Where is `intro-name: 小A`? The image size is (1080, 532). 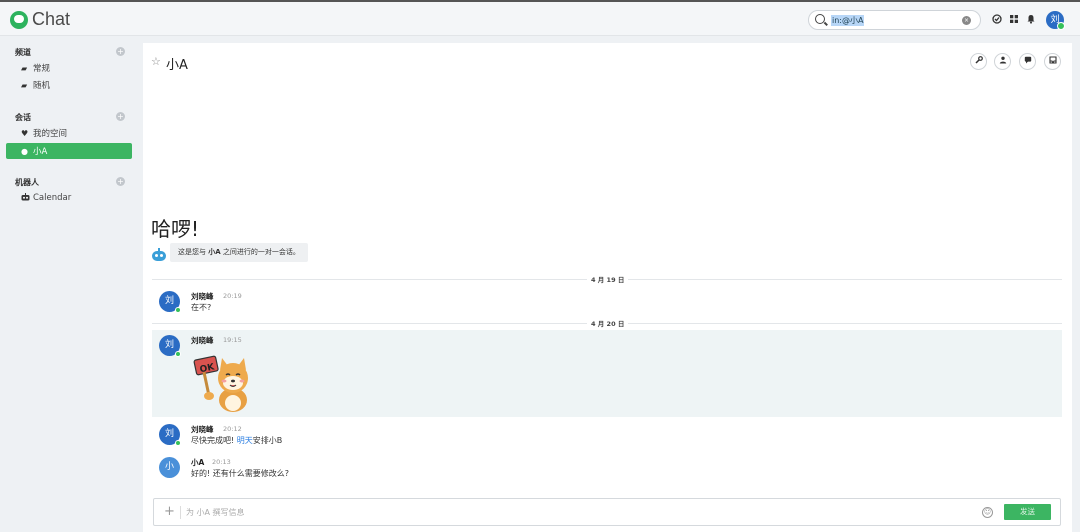 intro-name: 小A is located at coordinates (214, 252).